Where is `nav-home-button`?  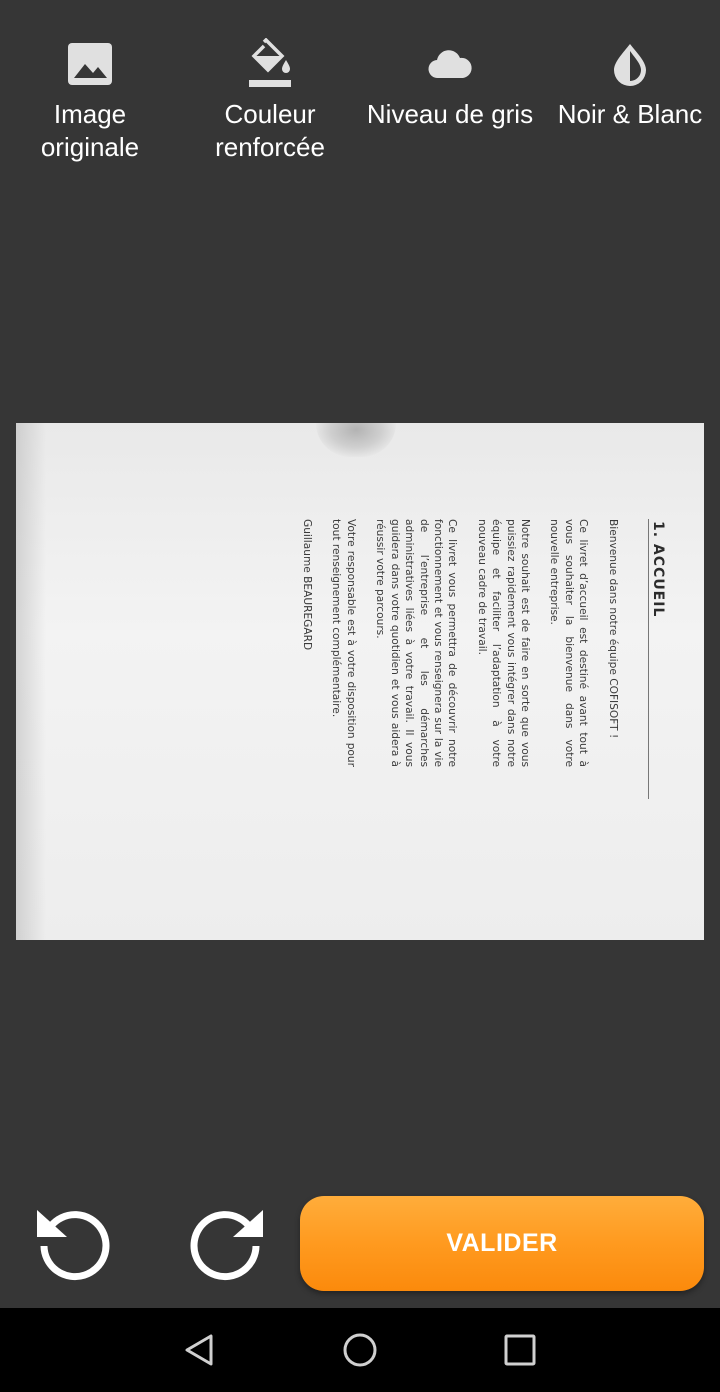
nav-home-button is located at coordinates (360, 1350).